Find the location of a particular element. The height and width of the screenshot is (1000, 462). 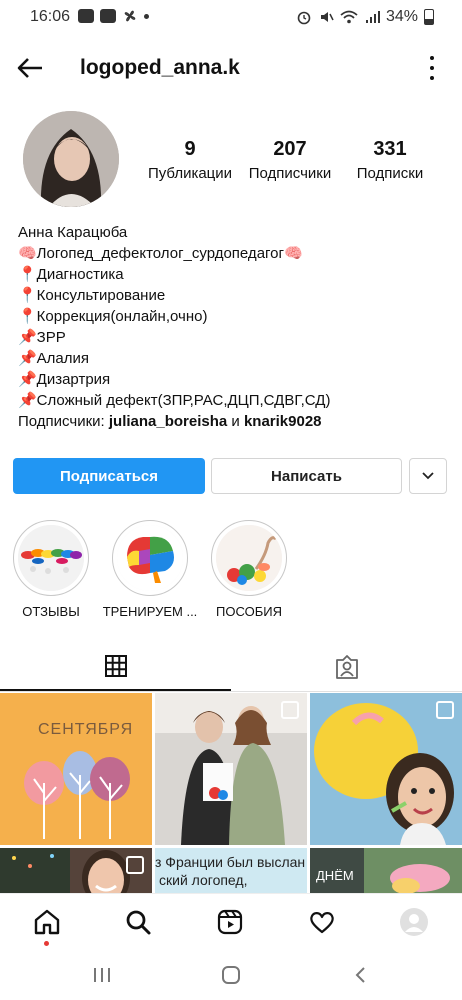

arrow-left-icon is located at coordinates (29, 68).